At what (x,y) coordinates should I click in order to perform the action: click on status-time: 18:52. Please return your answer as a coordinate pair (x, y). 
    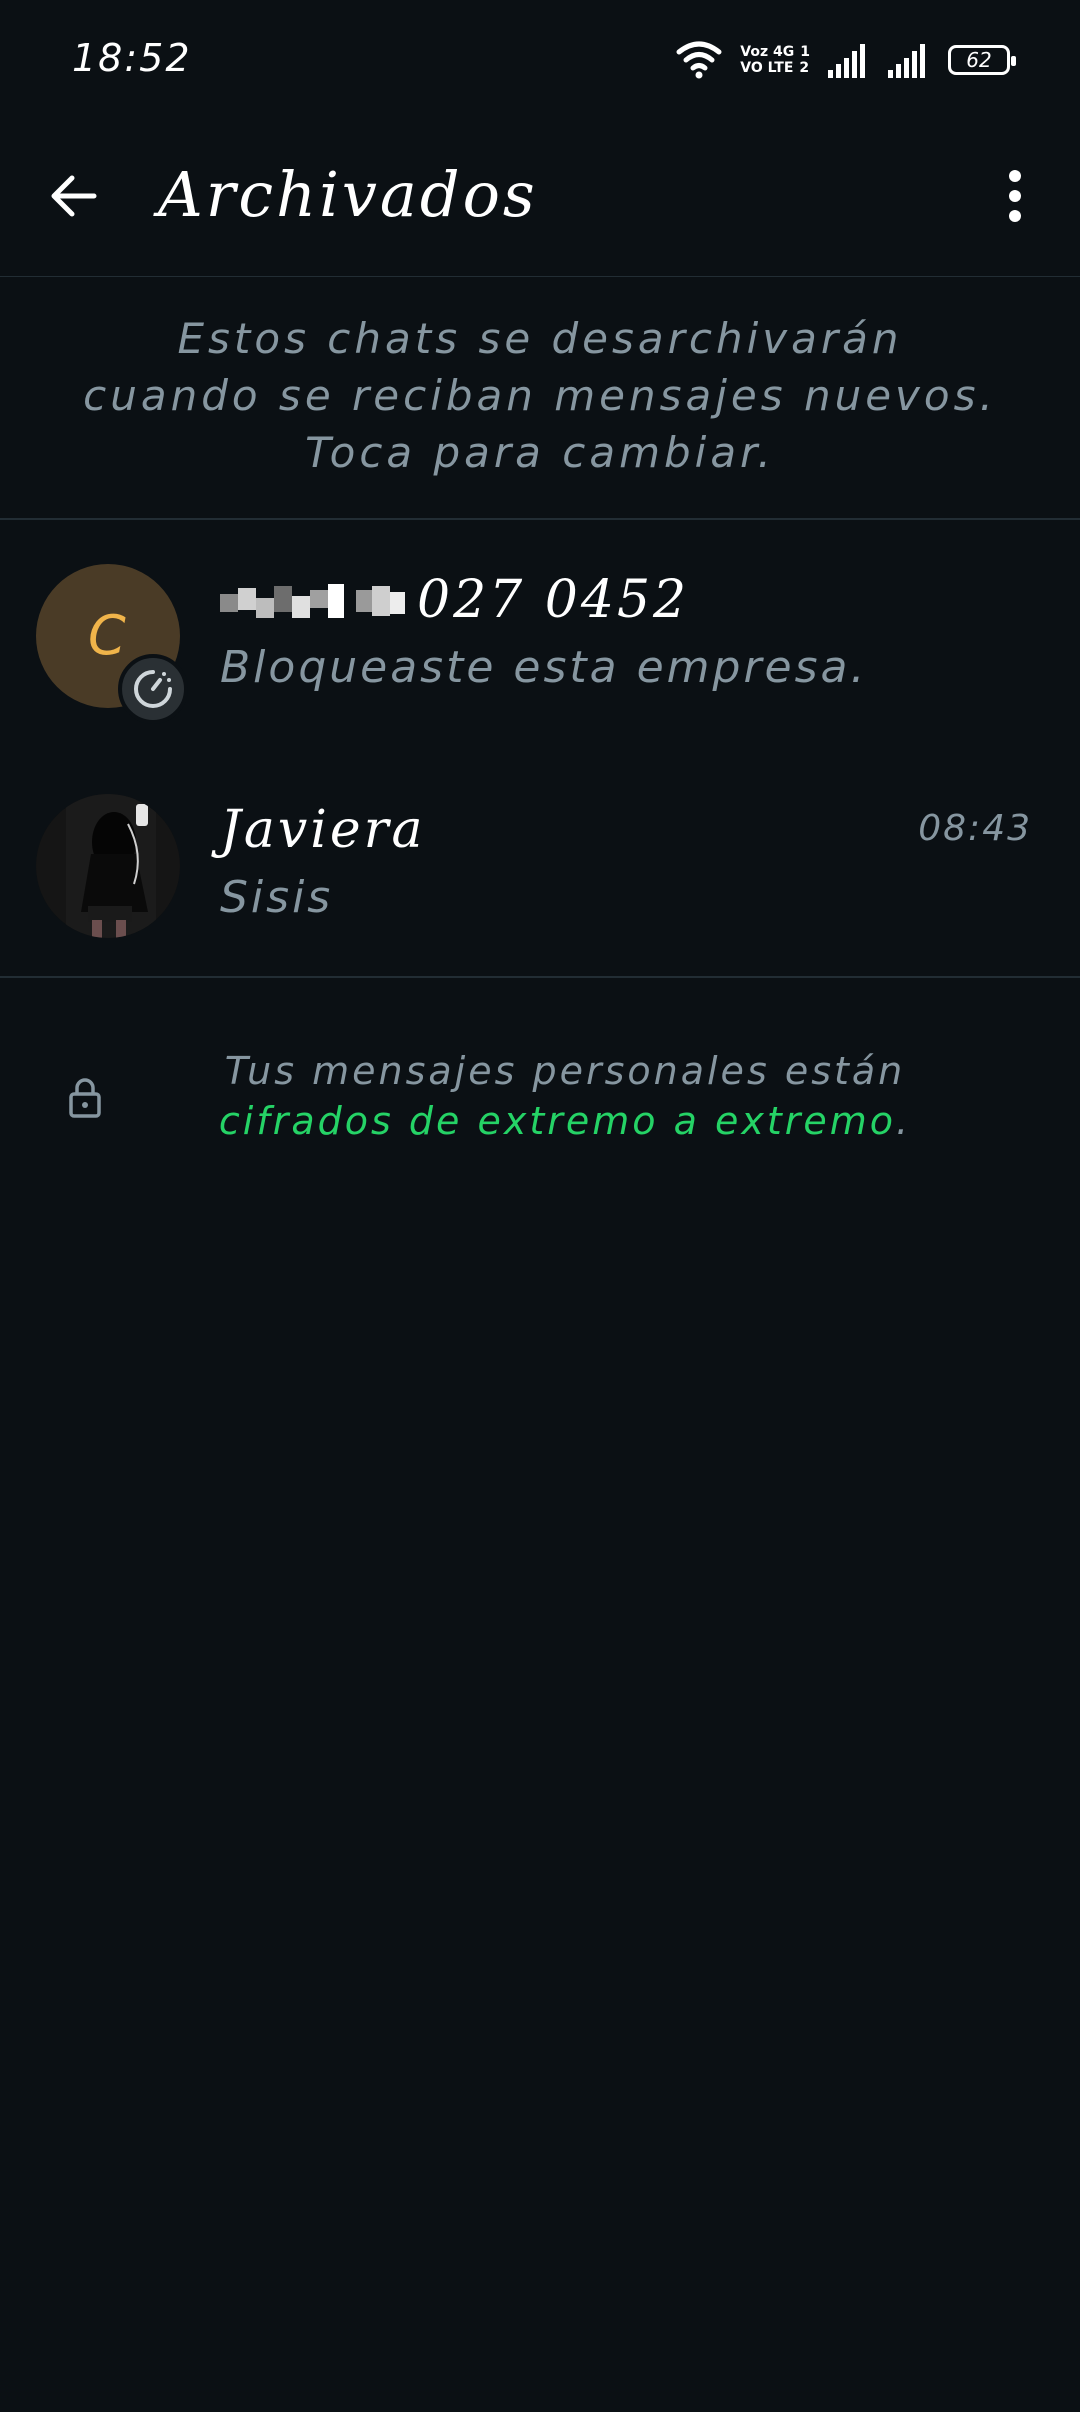
    Looking at the image, I should click on (132, 58).